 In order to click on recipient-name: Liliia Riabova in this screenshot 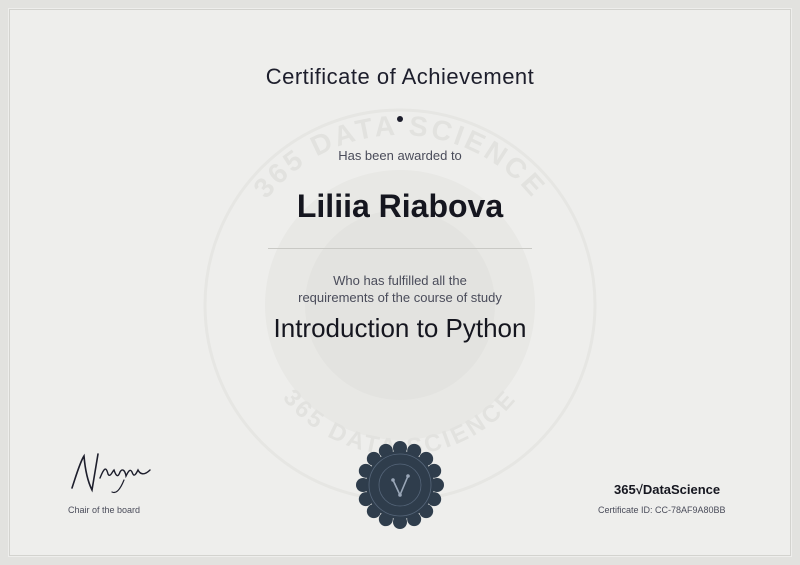, I will do `click(400, 206)`.